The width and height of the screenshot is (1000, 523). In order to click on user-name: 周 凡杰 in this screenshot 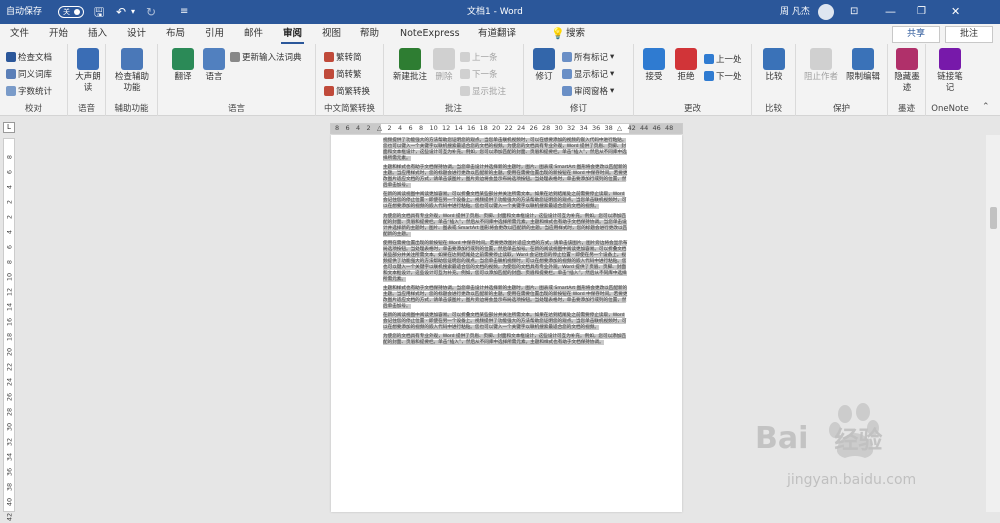, I will do `click(795, 12)`.